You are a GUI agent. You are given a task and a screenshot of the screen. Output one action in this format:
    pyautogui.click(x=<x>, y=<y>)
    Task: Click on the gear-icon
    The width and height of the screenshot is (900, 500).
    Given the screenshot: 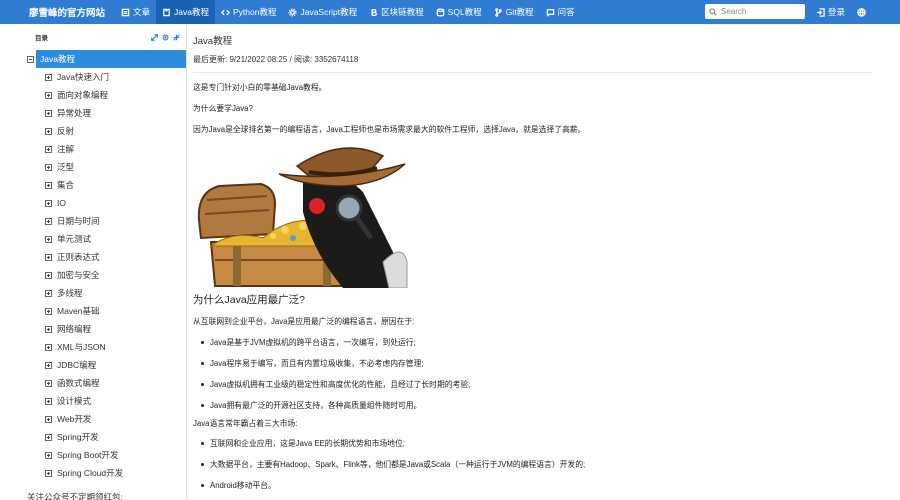 What is the action you would take?
    pyautogui.click(x=293, y=12)
    